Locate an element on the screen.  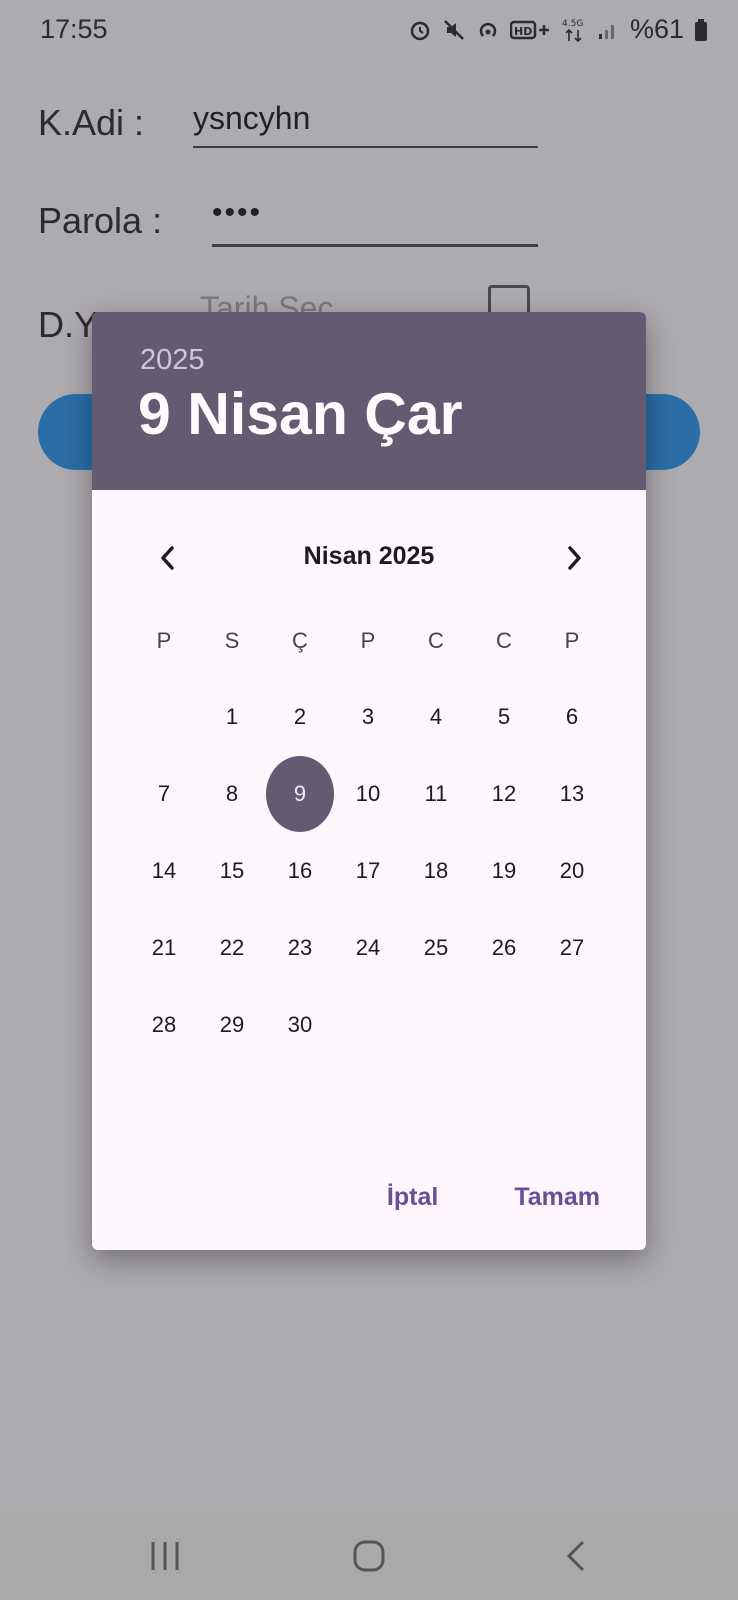
chevron-right-icon is located at coordinates (574, 558).